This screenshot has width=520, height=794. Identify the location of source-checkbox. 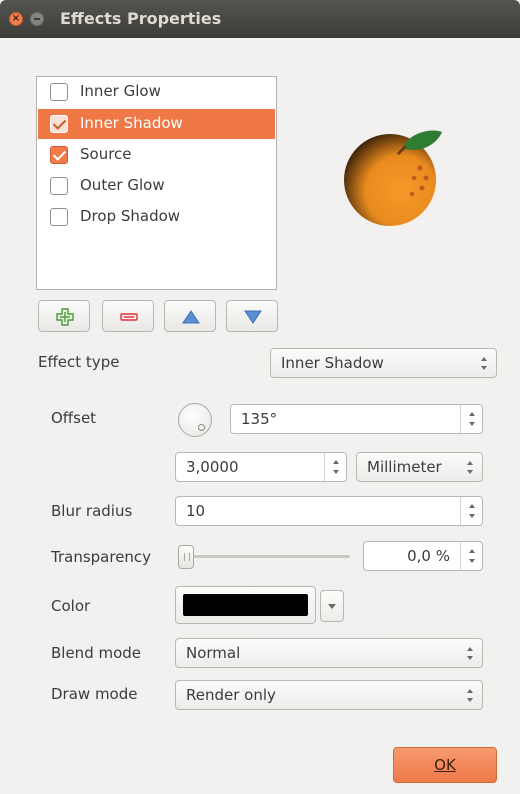
(59, 155).